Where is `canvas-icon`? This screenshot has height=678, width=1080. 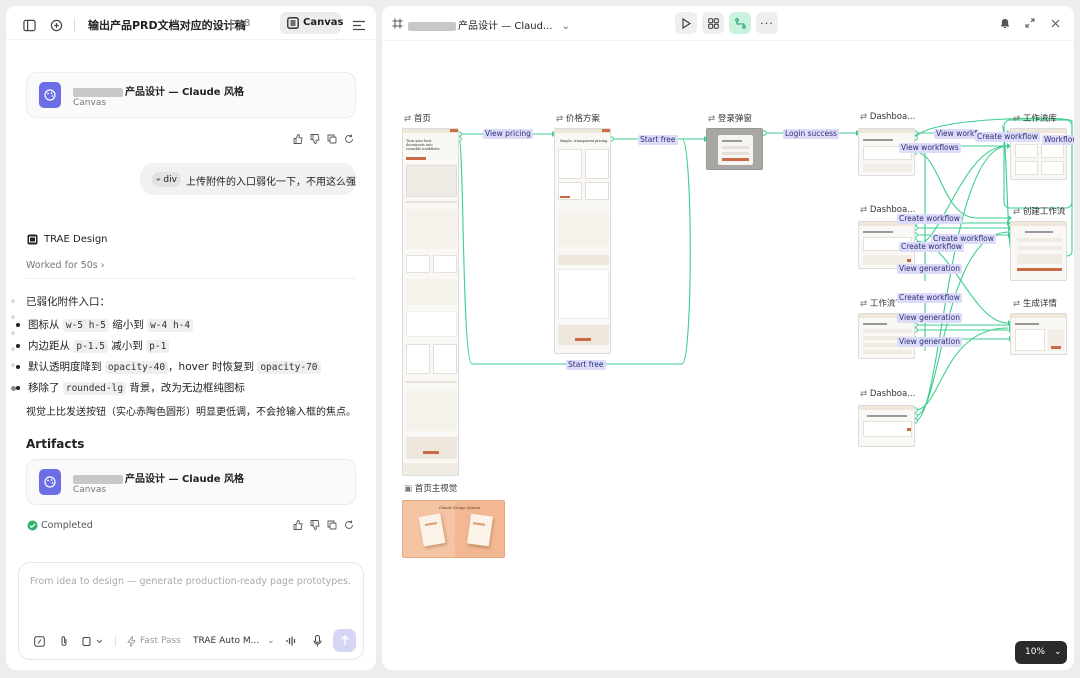 canvas-icon is located at coordinates (293, 23).